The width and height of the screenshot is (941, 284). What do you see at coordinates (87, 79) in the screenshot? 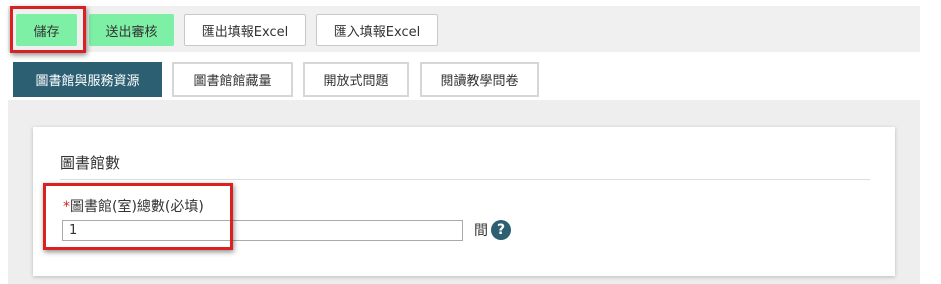
I see `tab-library-service-resources: 圖書館與服務資源` at bounding box center [87, 79].